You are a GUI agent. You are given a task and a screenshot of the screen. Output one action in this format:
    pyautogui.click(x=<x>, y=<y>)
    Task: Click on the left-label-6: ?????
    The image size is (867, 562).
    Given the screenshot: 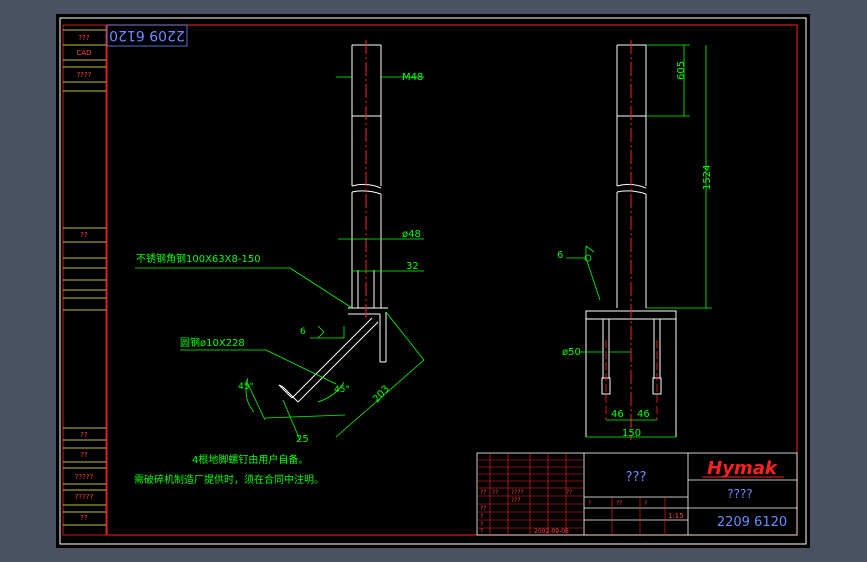 What is the action you would take?
    pyautogui.click(x=84, y=477)
    